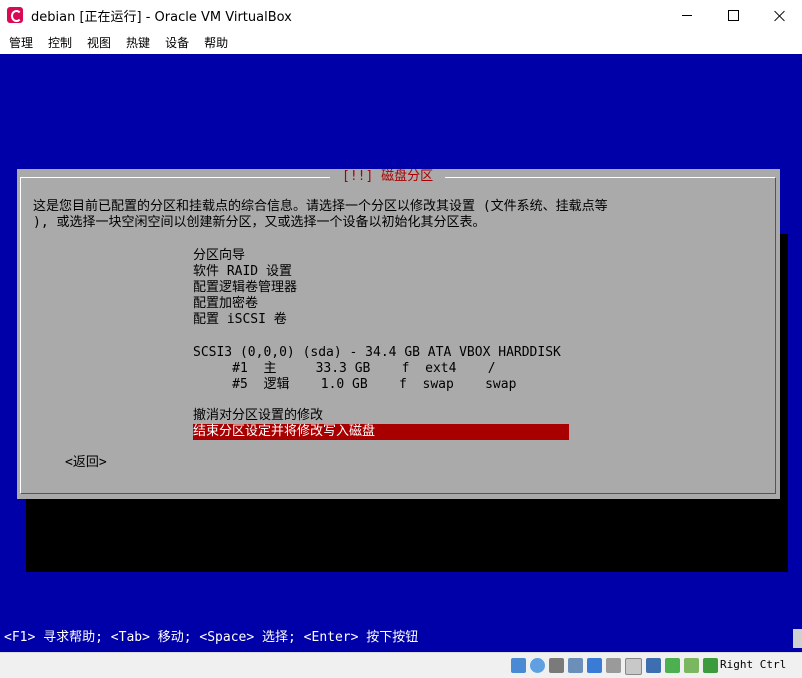 The image size is (802, 678). What do you see at coordinates (710, 665) in the screenshot?
I see `keyboard-icon` at bounding box center [710, 665].